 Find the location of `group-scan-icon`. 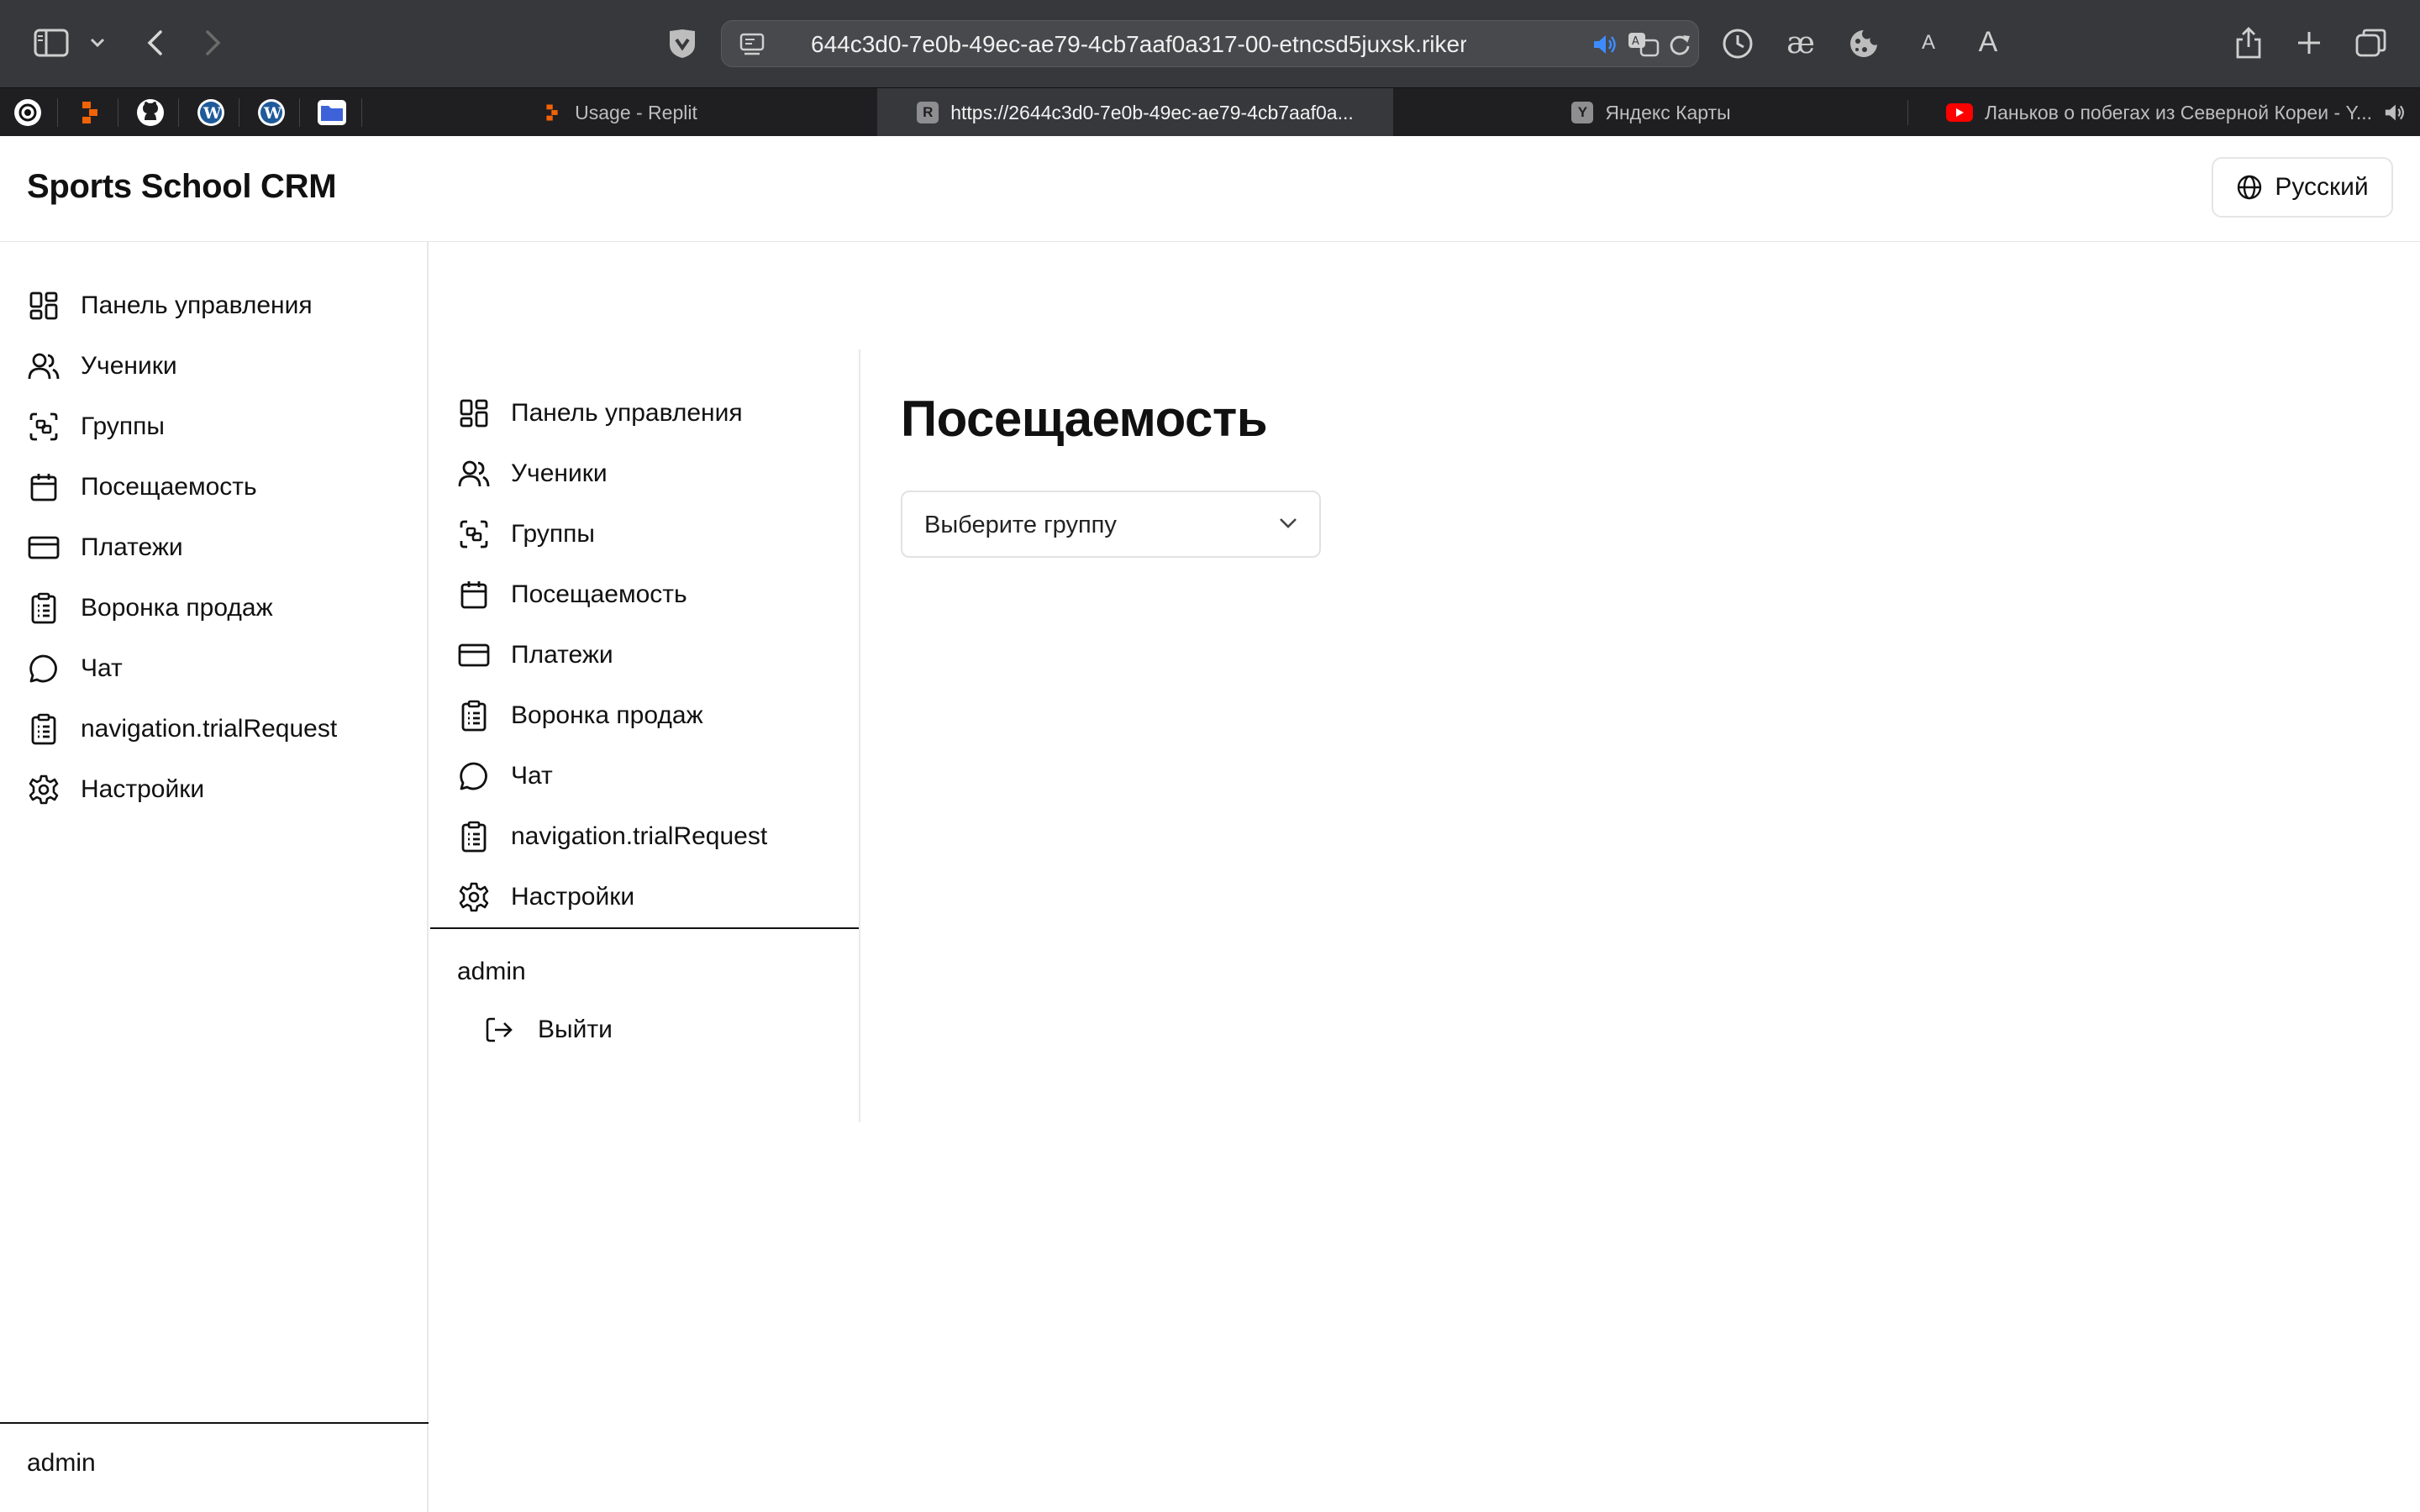

group-scan-icon is located at coordinates (43, 427).